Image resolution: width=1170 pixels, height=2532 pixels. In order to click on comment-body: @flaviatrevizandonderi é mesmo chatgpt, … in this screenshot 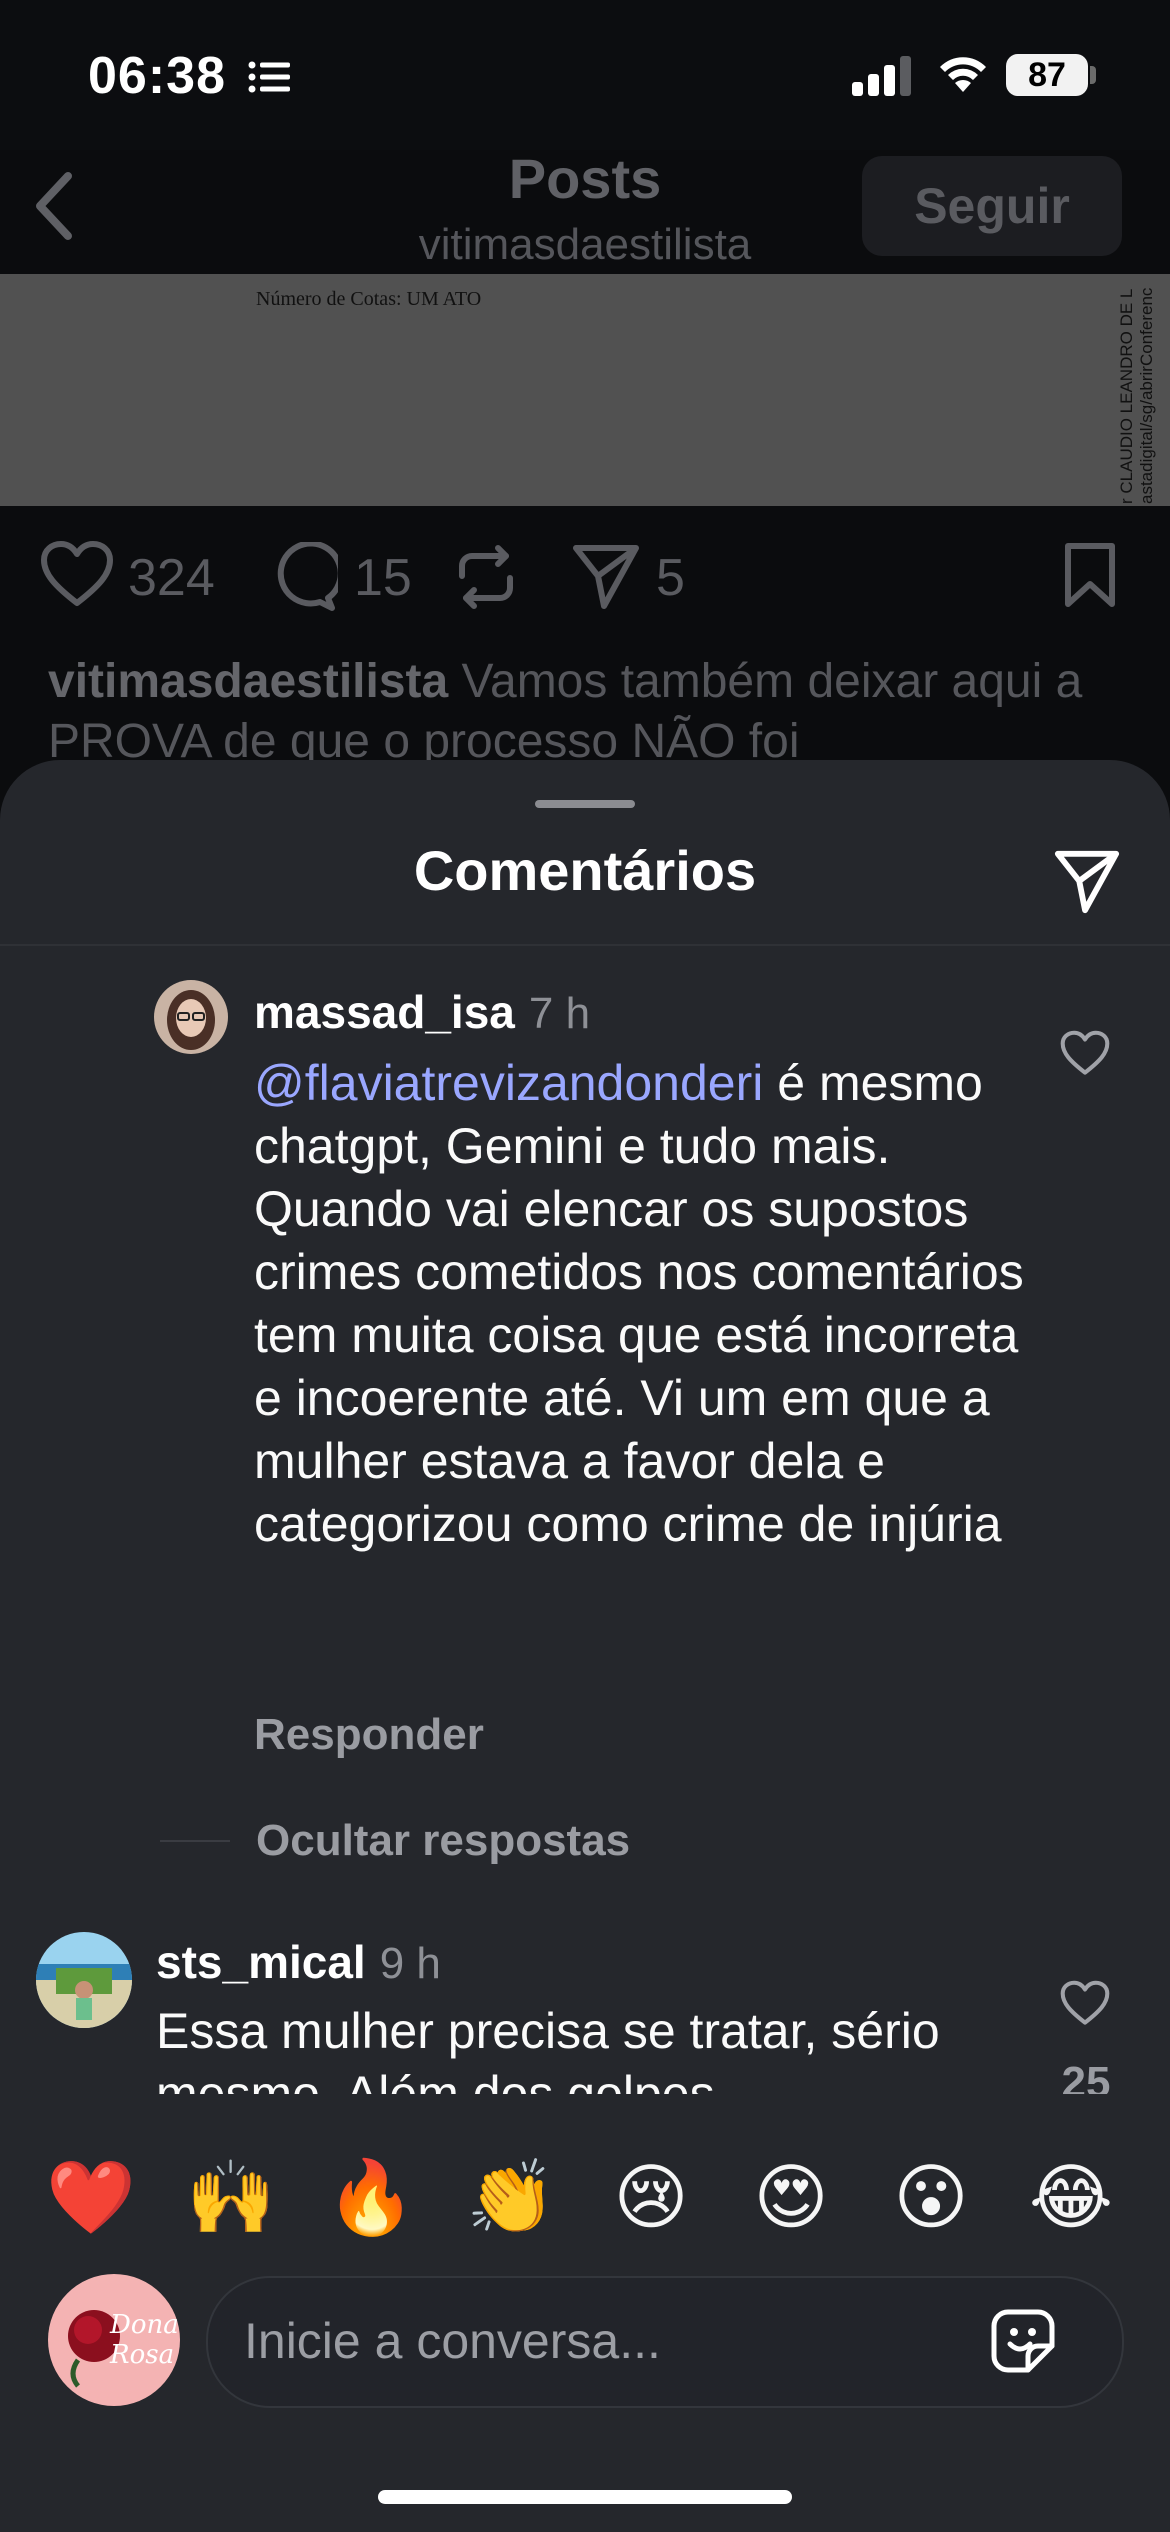, I will do `click(639, 1304)`.